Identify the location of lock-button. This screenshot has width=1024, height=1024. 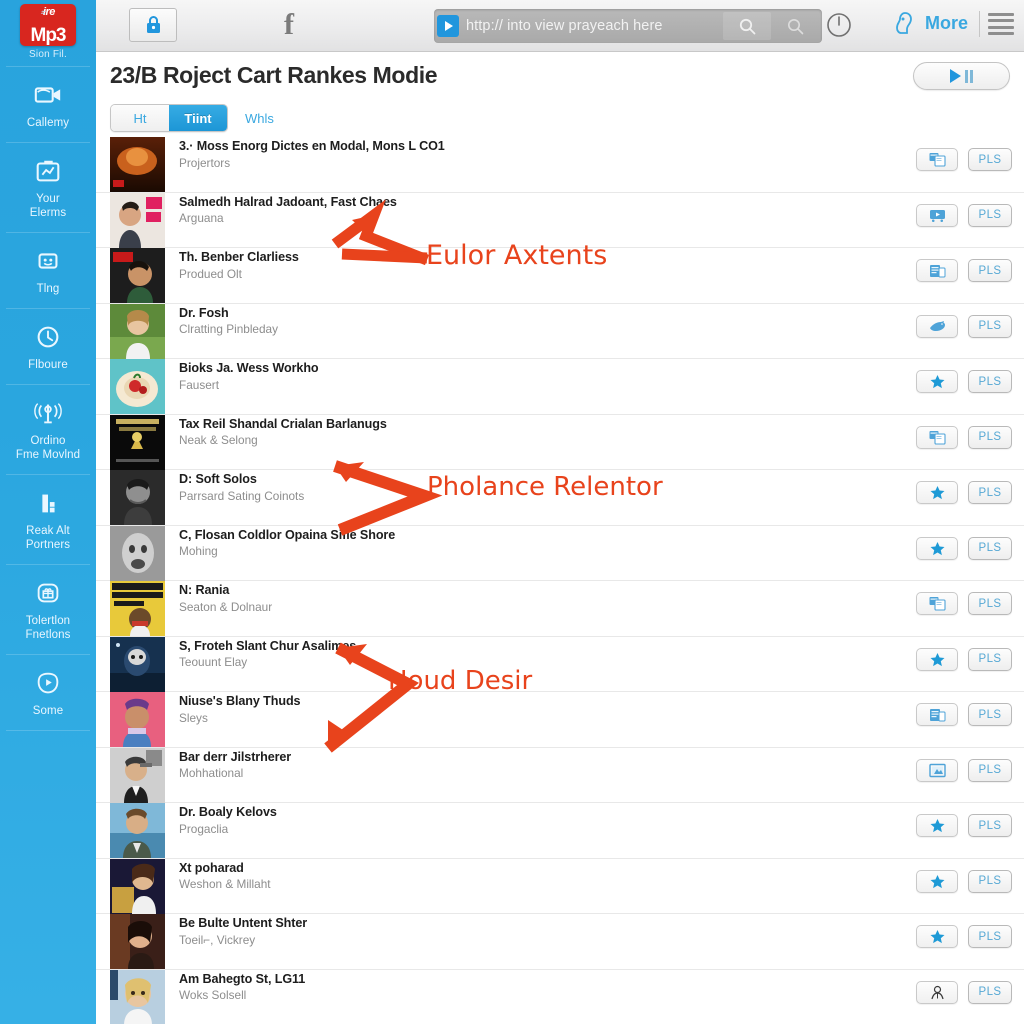
(153, 25).